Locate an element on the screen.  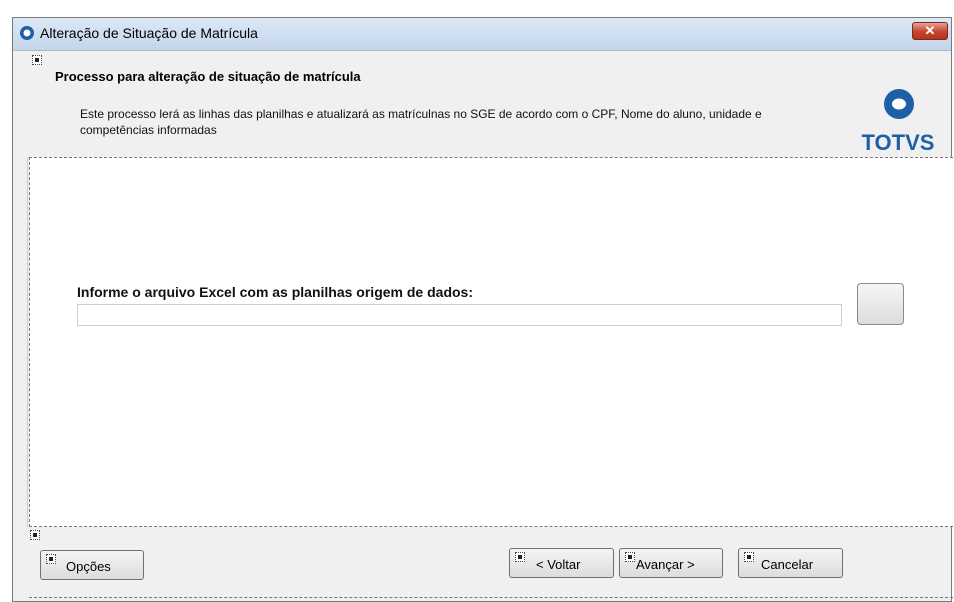
options-button: Opções is located at coordinates (92, 565).